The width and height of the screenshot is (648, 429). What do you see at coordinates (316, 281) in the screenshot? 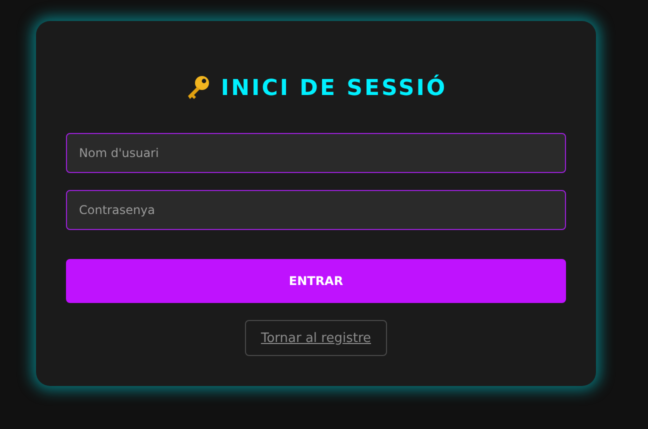
I see `submit-button: ENTRAR` at bounding box center [316, 281].